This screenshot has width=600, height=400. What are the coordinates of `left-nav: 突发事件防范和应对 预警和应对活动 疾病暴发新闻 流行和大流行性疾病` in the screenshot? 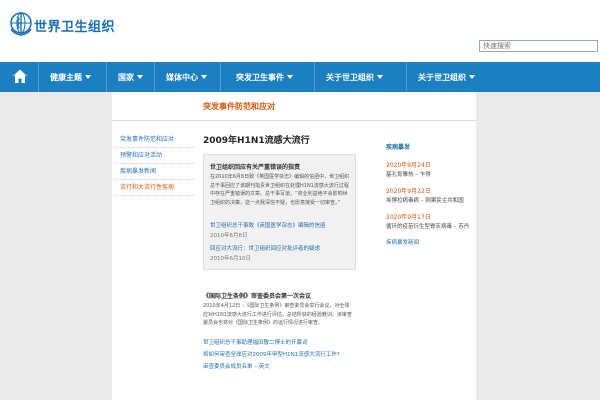 It's located at (155, 164).